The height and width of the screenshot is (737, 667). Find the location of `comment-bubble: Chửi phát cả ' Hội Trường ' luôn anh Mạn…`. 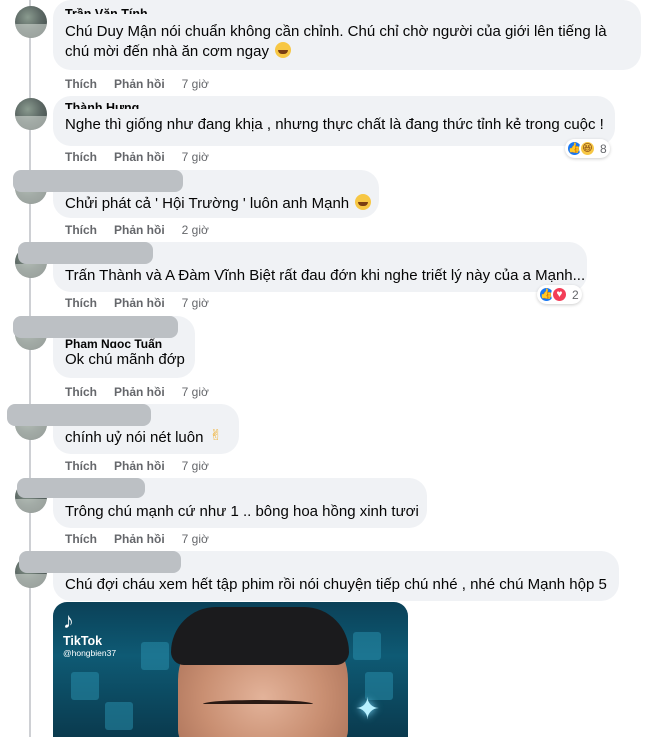

comment-bubble: Chửi phát cả ' Hội Trường ' luôn anh Mạn… is located at coordinates (196, 194).